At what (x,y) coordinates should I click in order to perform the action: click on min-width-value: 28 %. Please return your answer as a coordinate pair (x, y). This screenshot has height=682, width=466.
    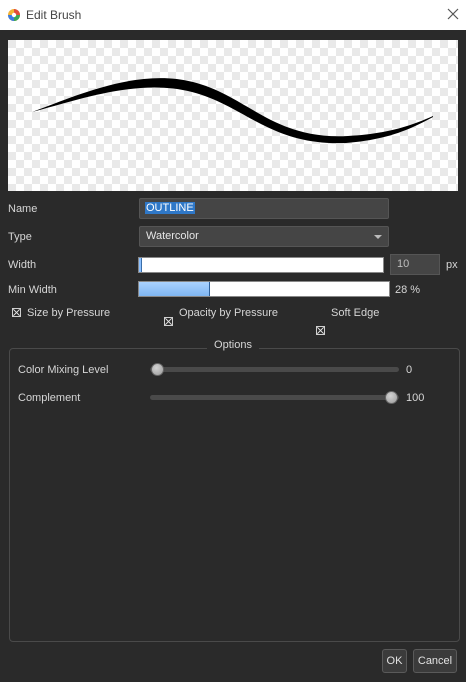
    Looking at the image, I should click on (408, 290).